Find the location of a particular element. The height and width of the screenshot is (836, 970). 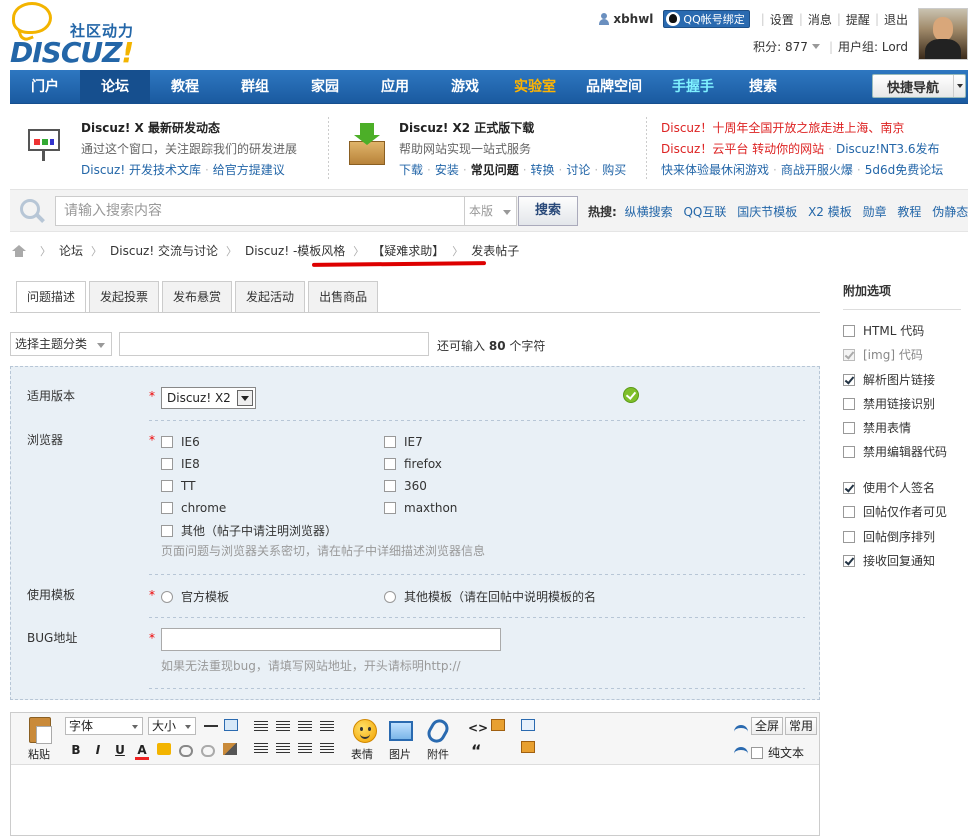

template-official-radio: 官方模板 is located at coordinates (195, 596).